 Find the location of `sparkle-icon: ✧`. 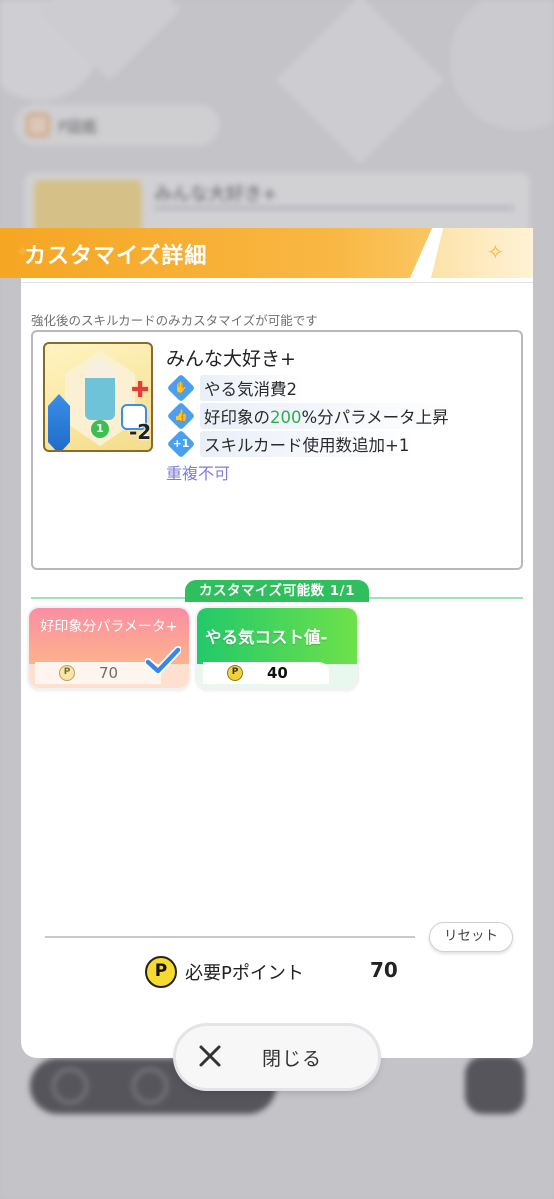

sparkle-icon: ✧ is located at coordinates (495, 252).